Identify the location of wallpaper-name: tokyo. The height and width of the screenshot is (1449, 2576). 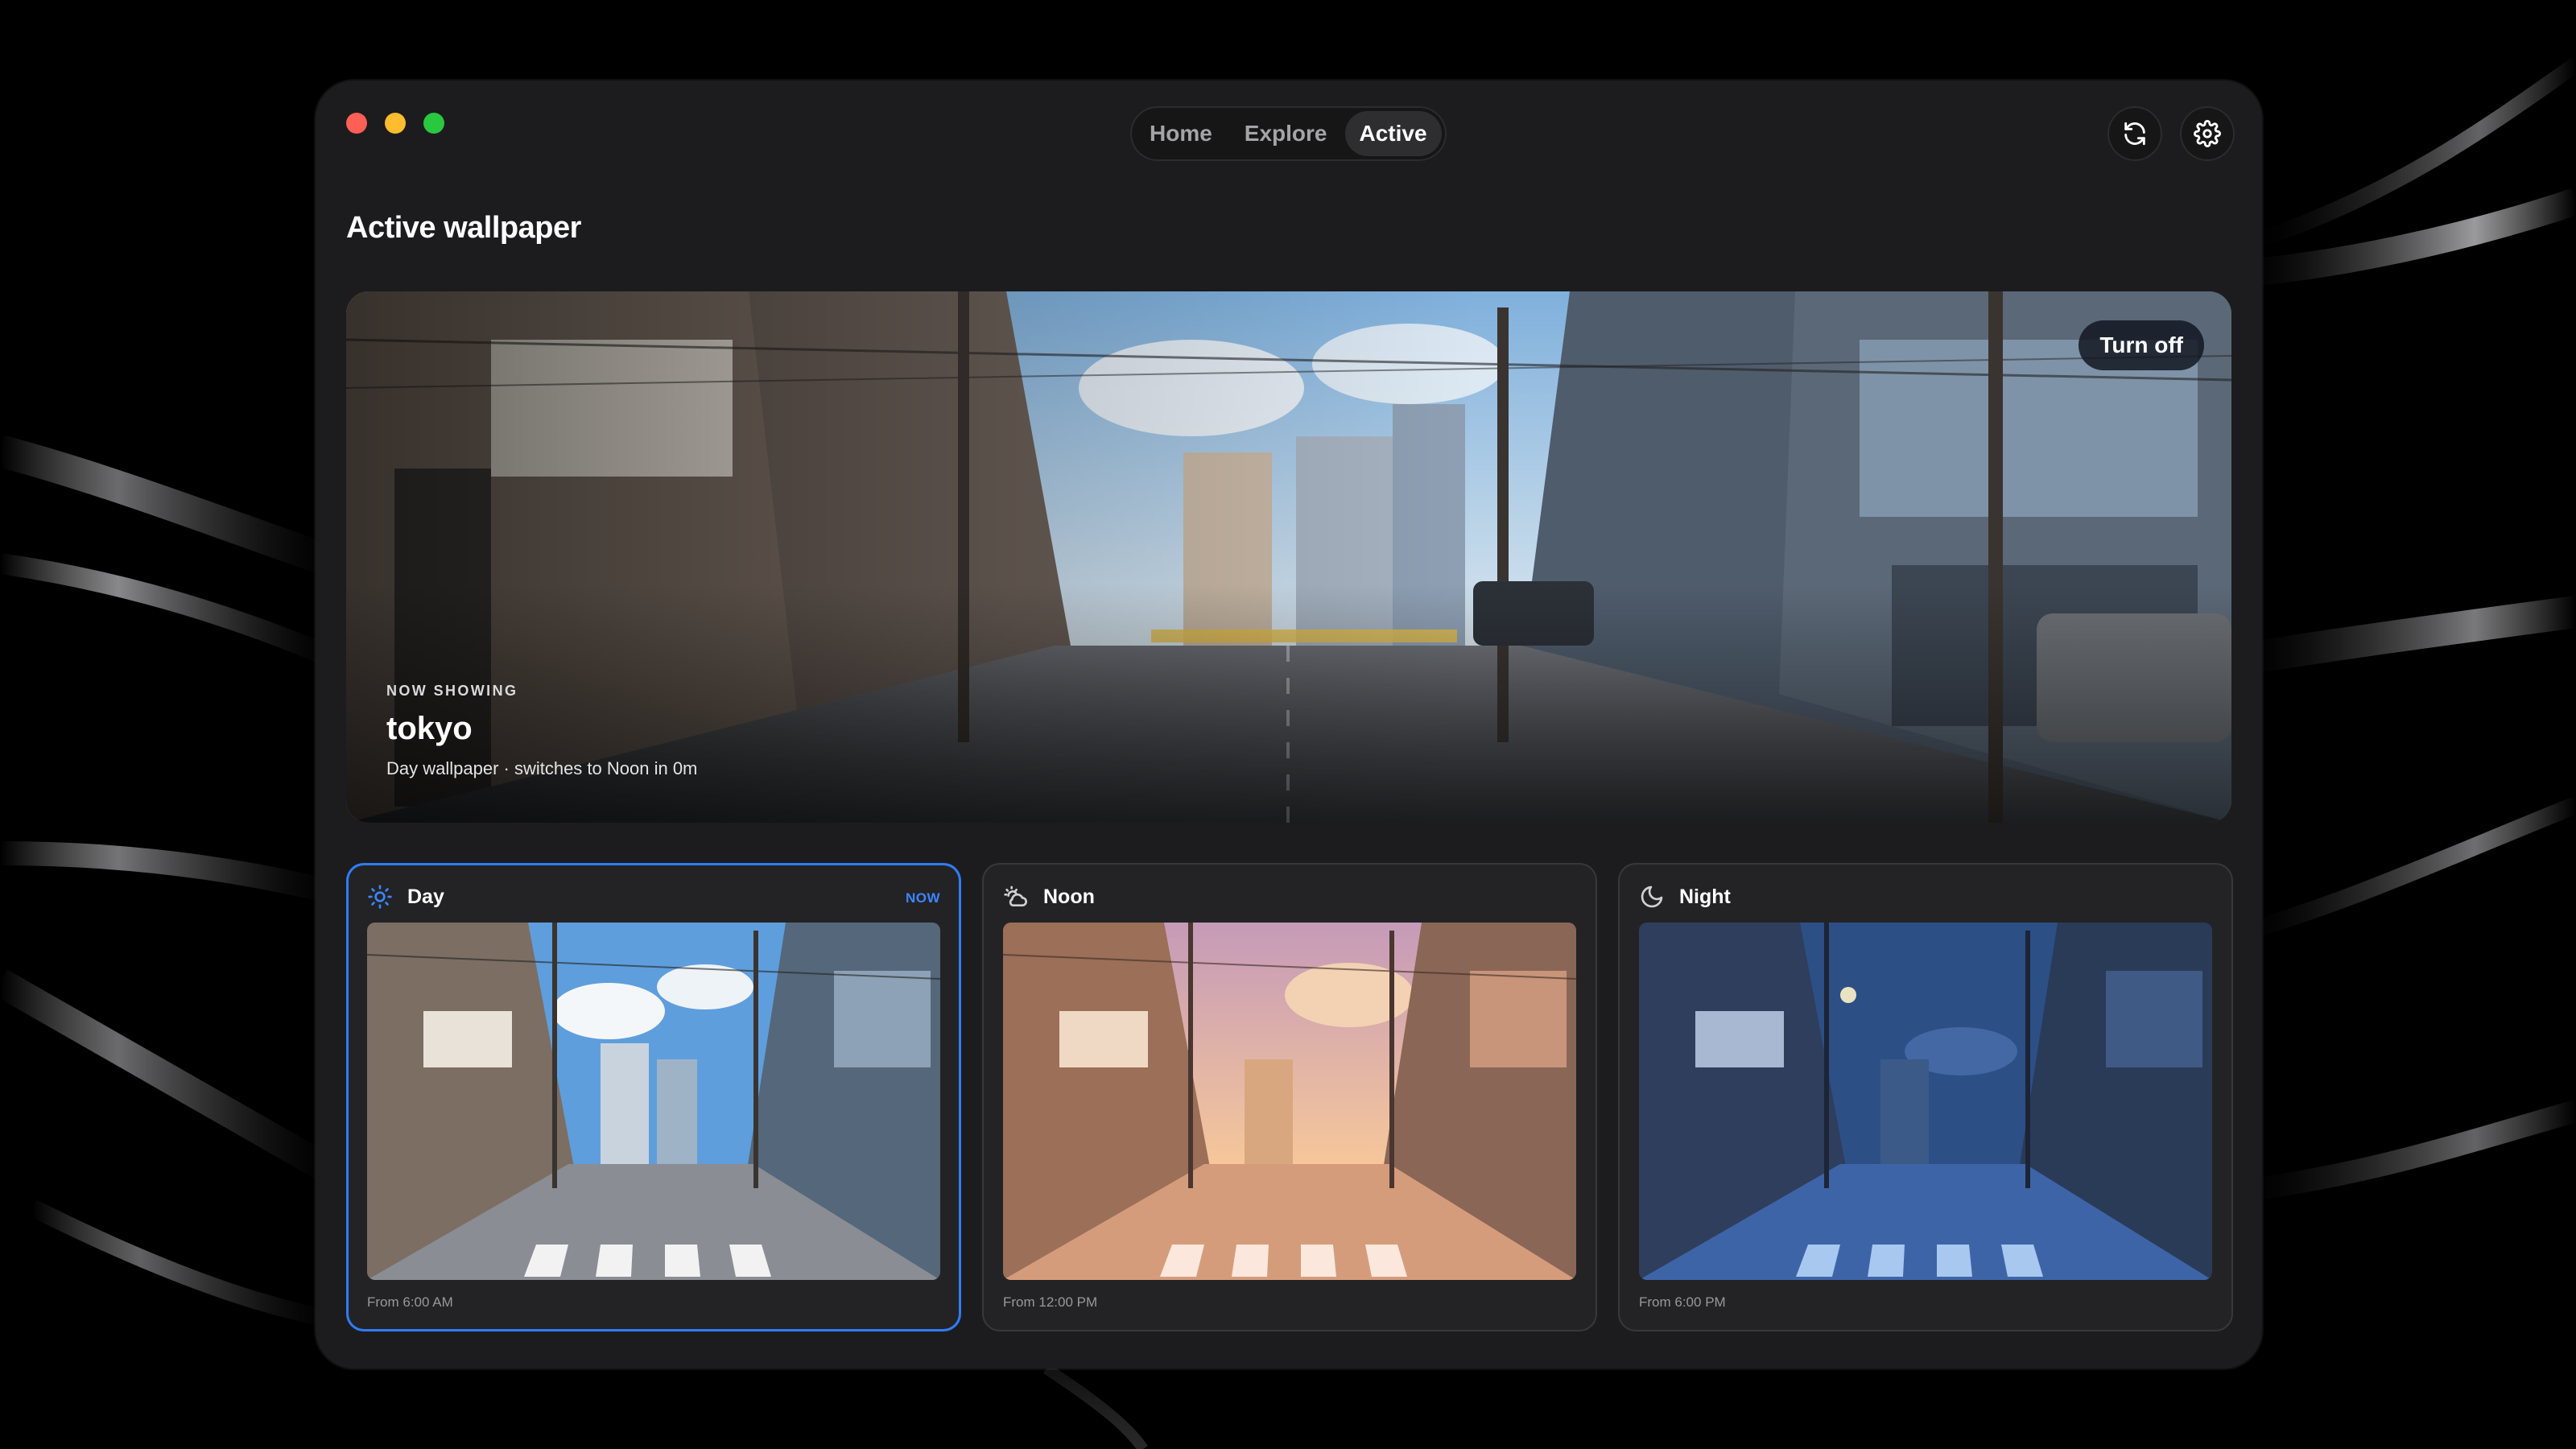
(429, 728).